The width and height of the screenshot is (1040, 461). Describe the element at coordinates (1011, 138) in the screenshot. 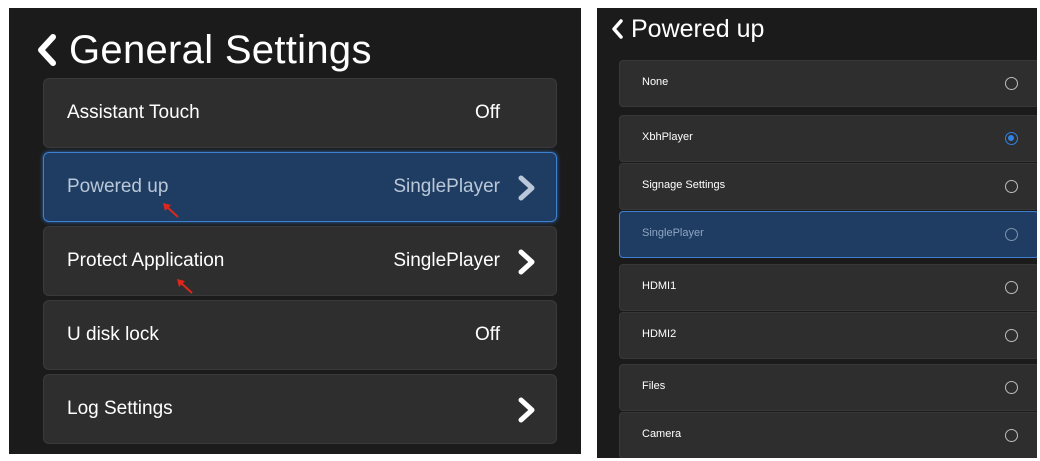

I see `radio-button-checked` at that location.